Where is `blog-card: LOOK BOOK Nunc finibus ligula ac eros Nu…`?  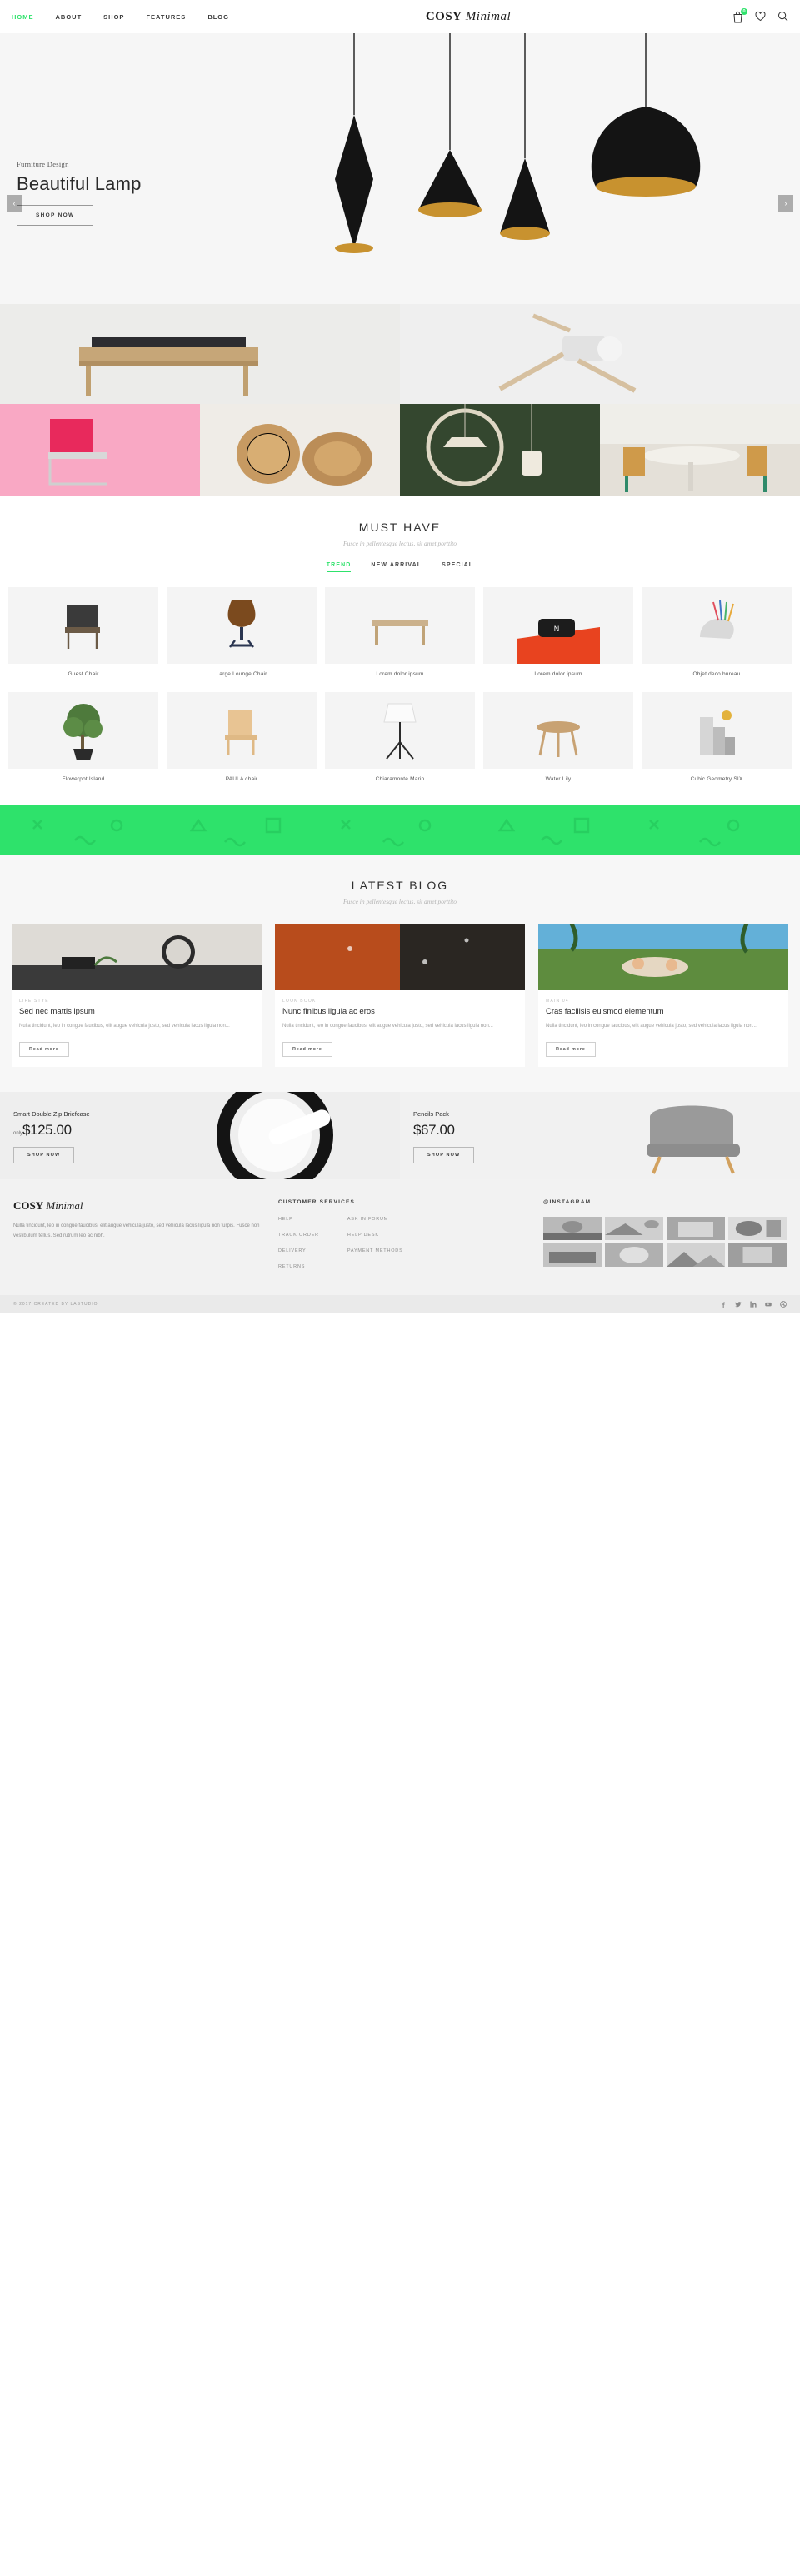 blog-card: LOOK BOOK Nunc finibus ligula ac eros Nu… is located at coordinates (400, 996).